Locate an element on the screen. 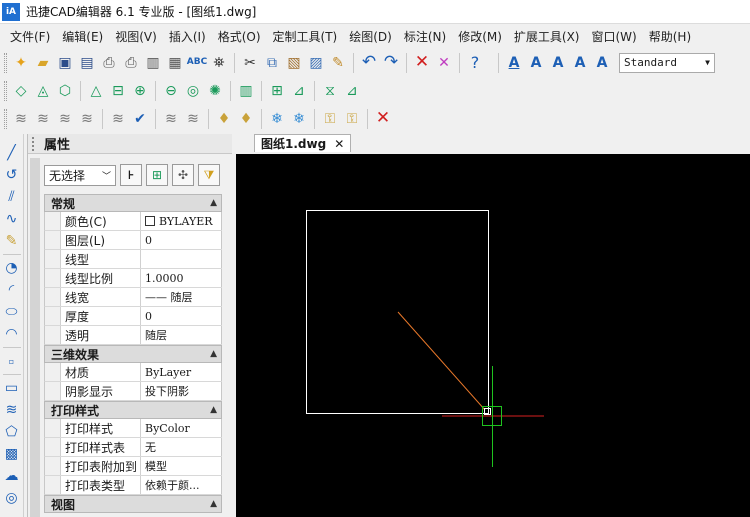 The height and width of the screenshot is (517, 750). ellipse-icon: ⬭ is located at coordinates (12, 312).